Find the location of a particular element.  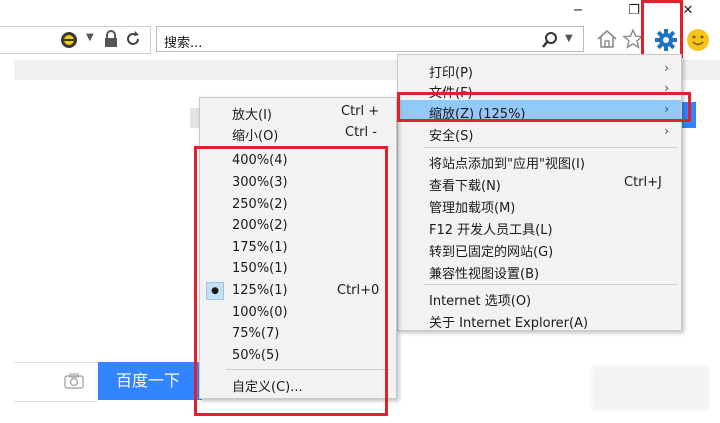

baidu-search-button: 百度一下 is located at coordinates (150, 381).